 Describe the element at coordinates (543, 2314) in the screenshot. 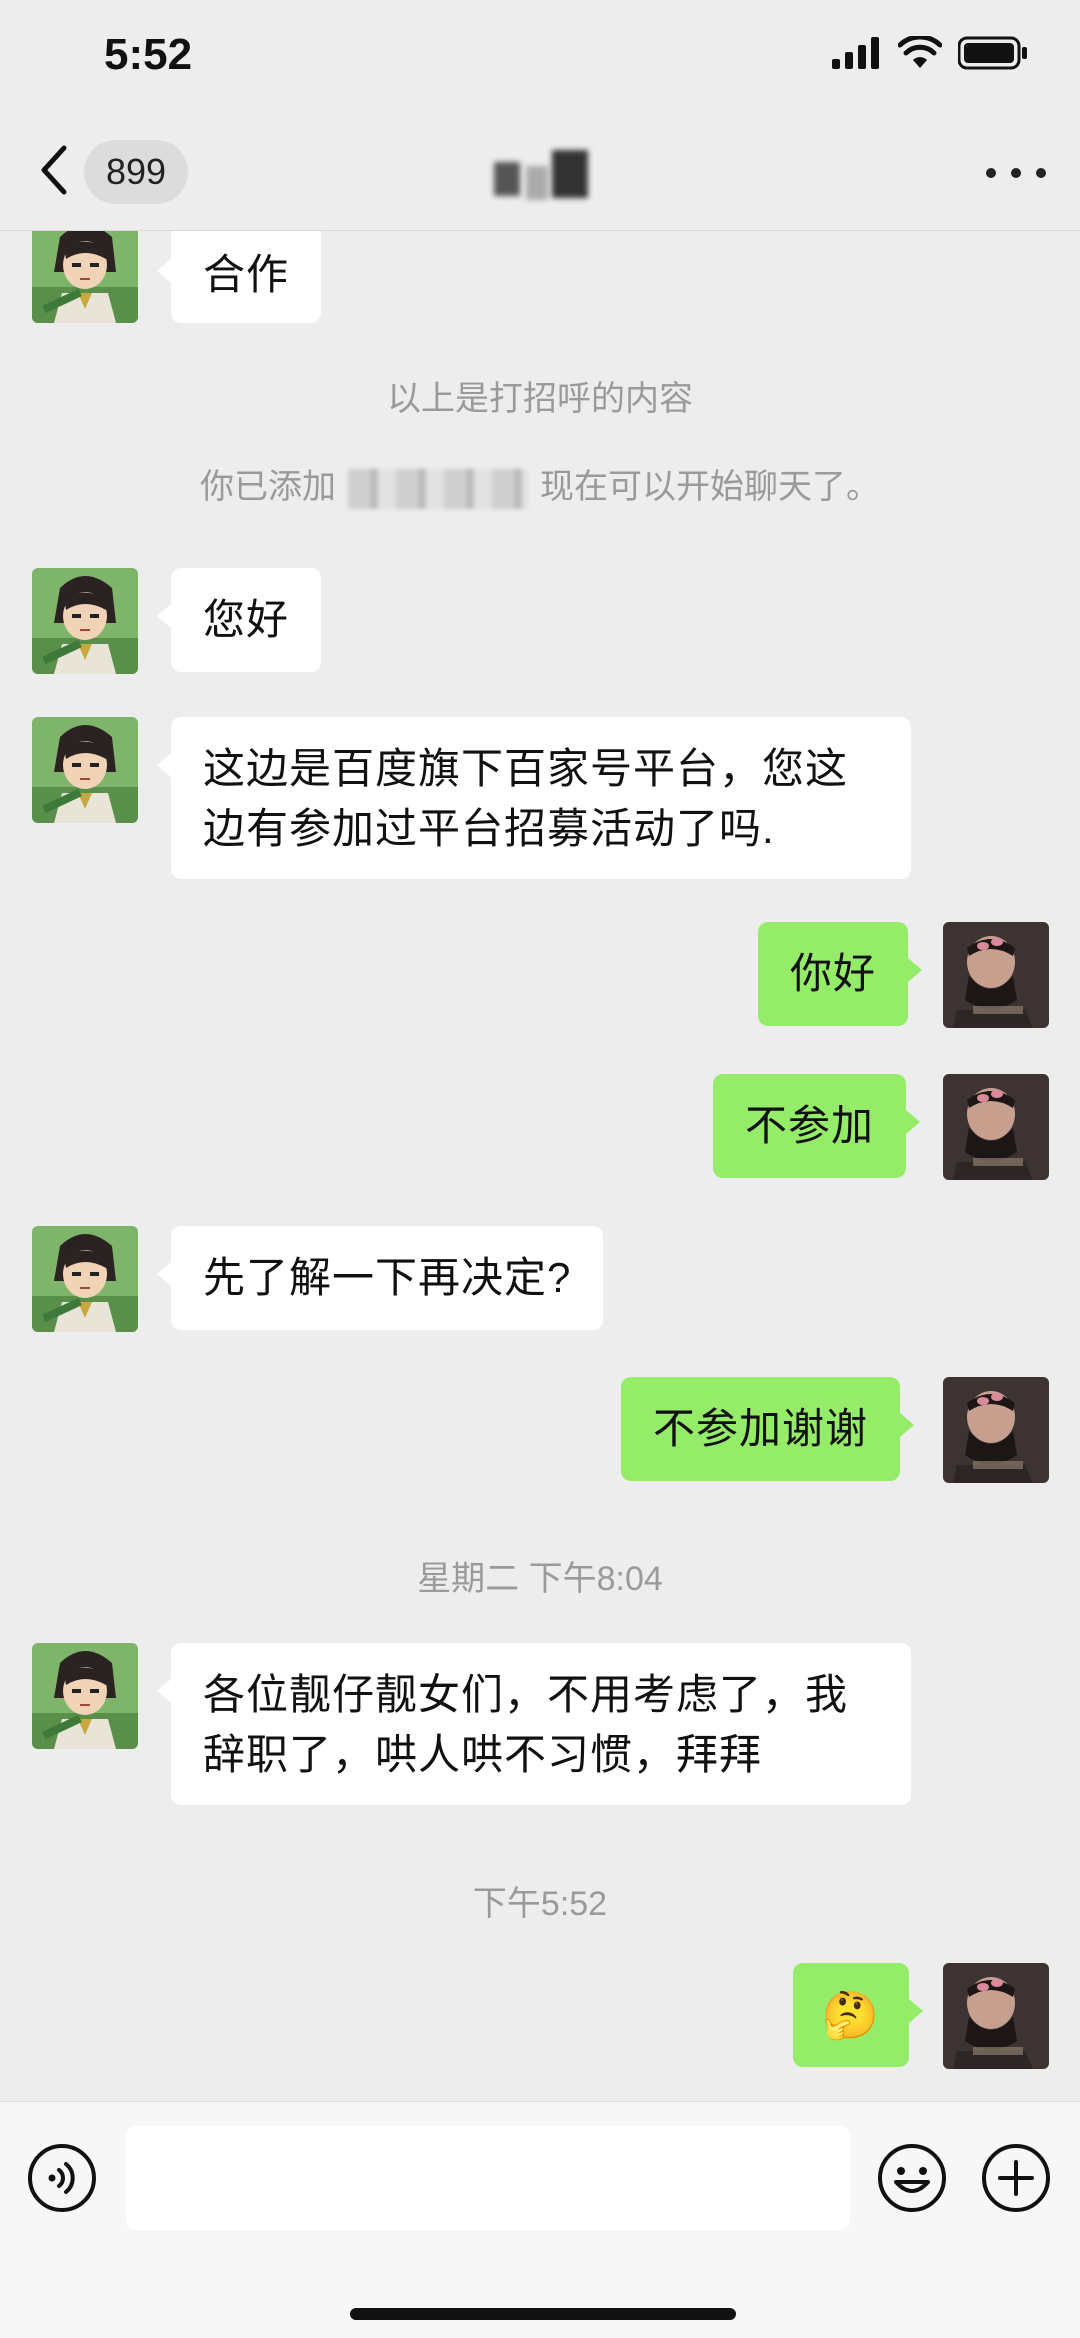

I see `home-indicator` at that location.